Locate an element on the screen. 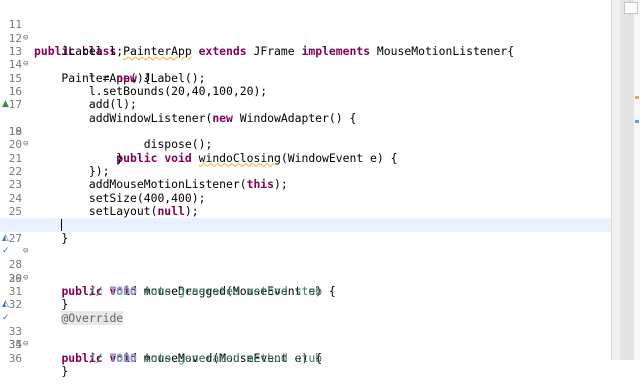 This screenshot has height=392, width=640. code-line-24: 24 setLayout(null); is located at coordinates (306, 198).